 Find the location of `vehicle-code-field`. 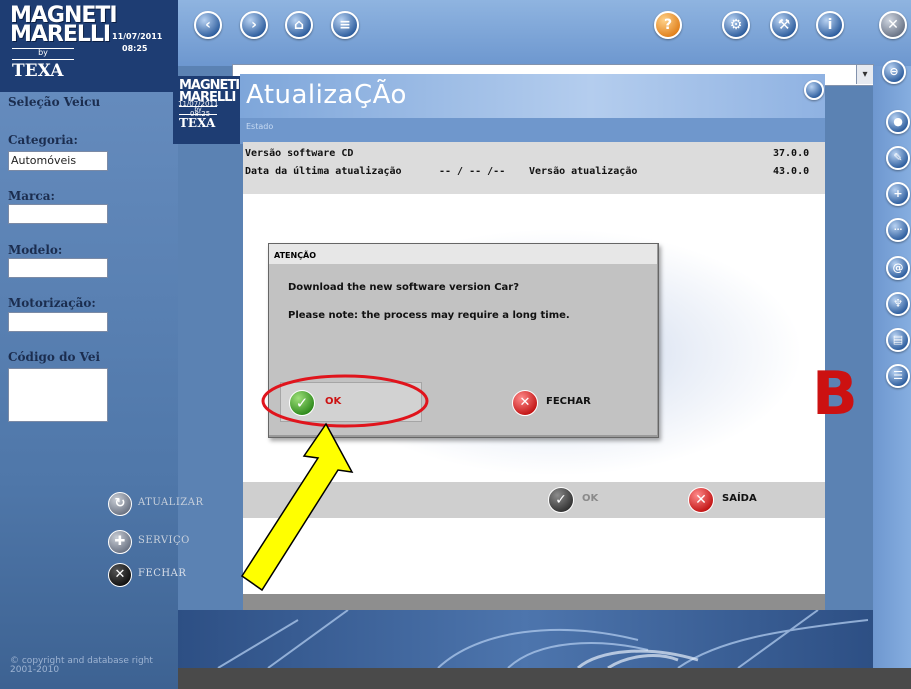

vehicle-code-field is located at coordinates (58, 395).